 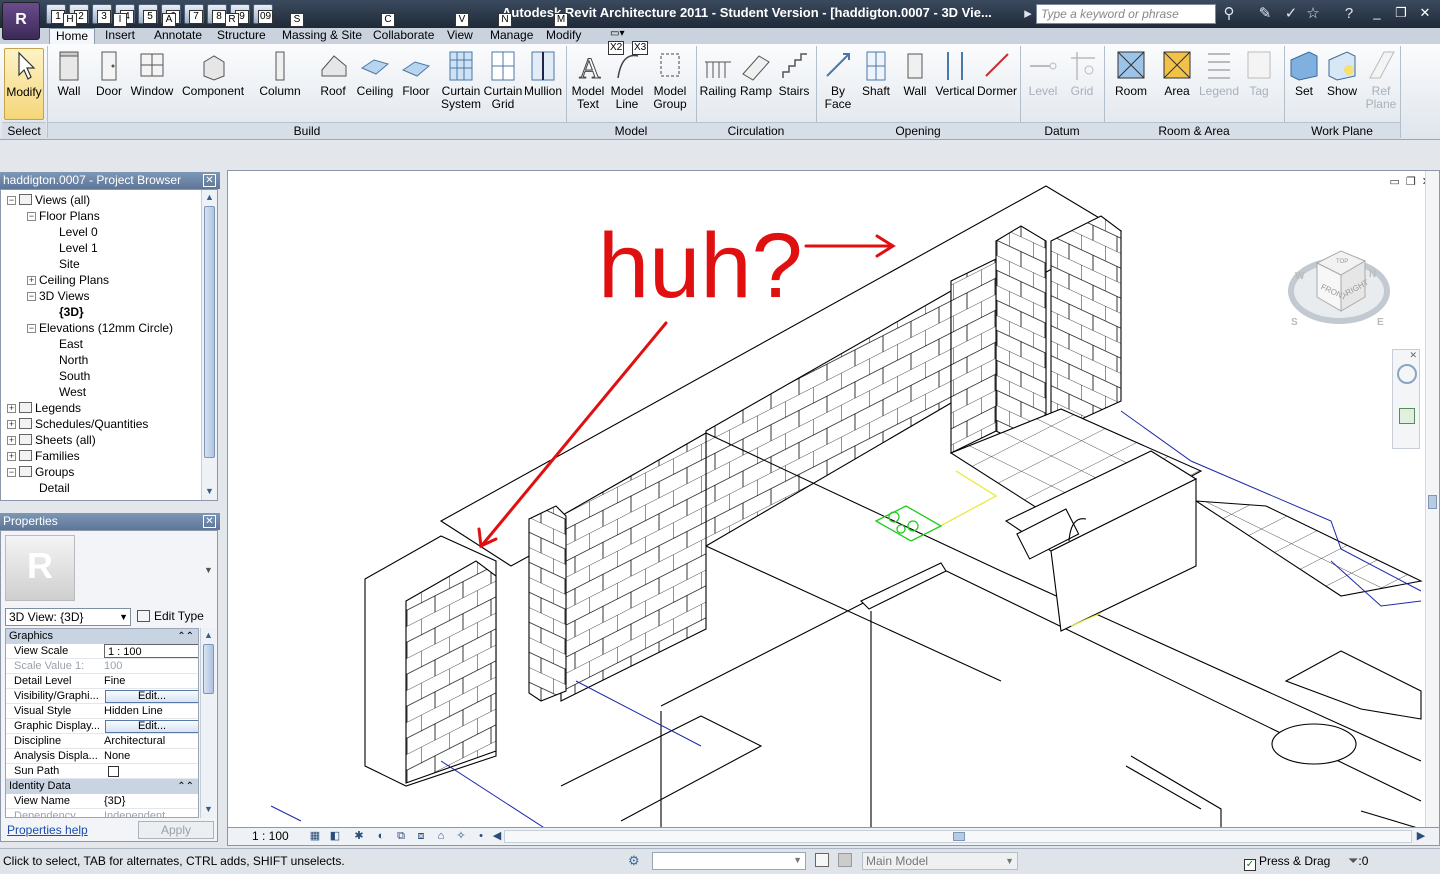 What do you see at coordinates (77, 424) in the screenshot?
I see `tree-item: + Schedules/Quantities` at bounding box center [77, 424].